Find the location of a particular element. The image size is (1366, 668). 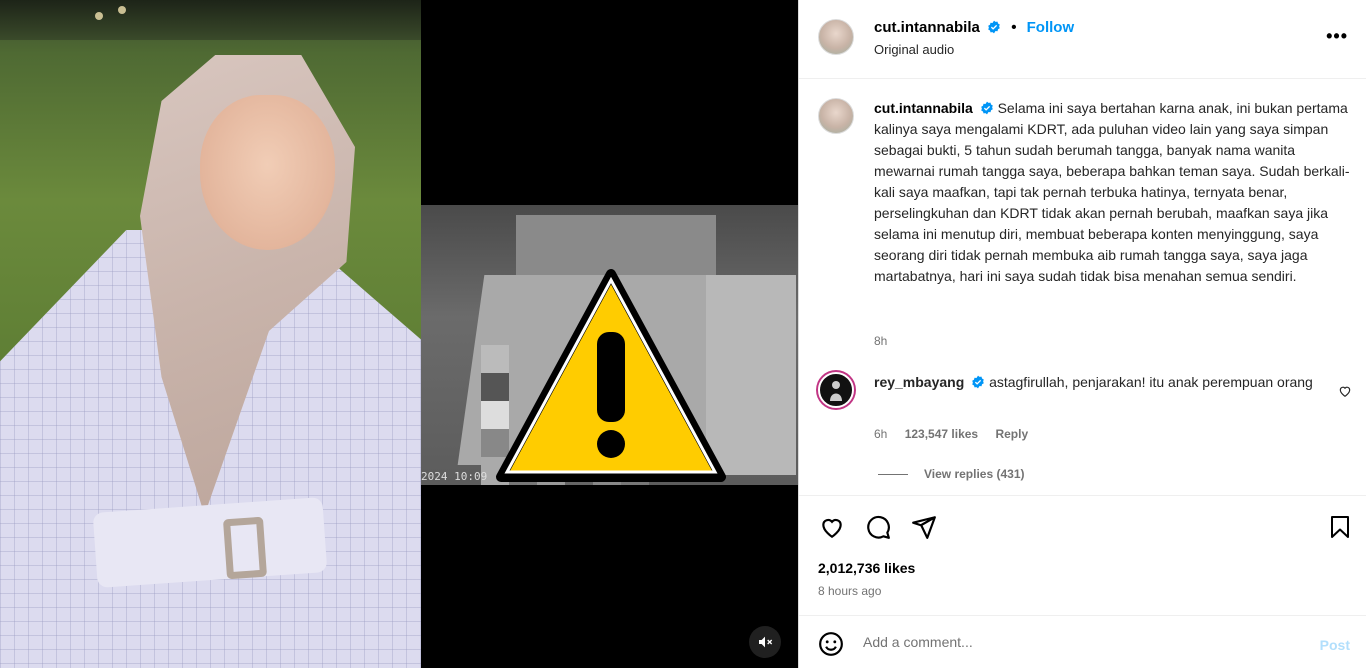

warning-triangle-icon is located at coordinates (611, 375).